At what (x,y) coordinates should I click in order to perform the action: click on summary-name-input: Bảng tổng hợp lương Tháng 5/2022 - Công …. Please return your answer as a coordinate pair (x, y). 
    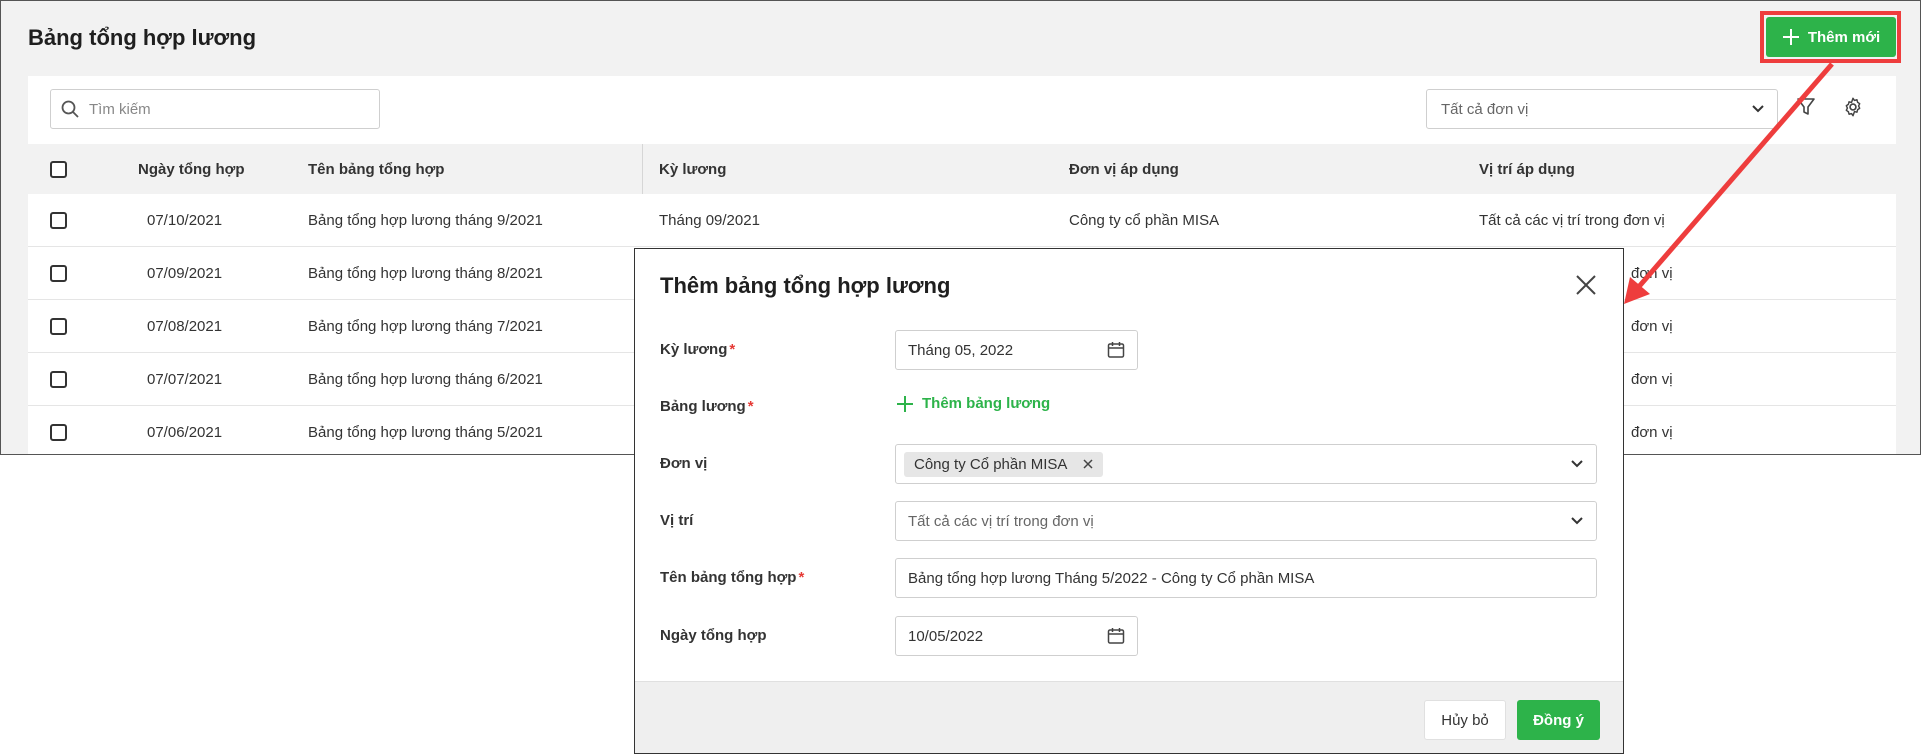
    Looking at the image, I should click on (1246, 578).